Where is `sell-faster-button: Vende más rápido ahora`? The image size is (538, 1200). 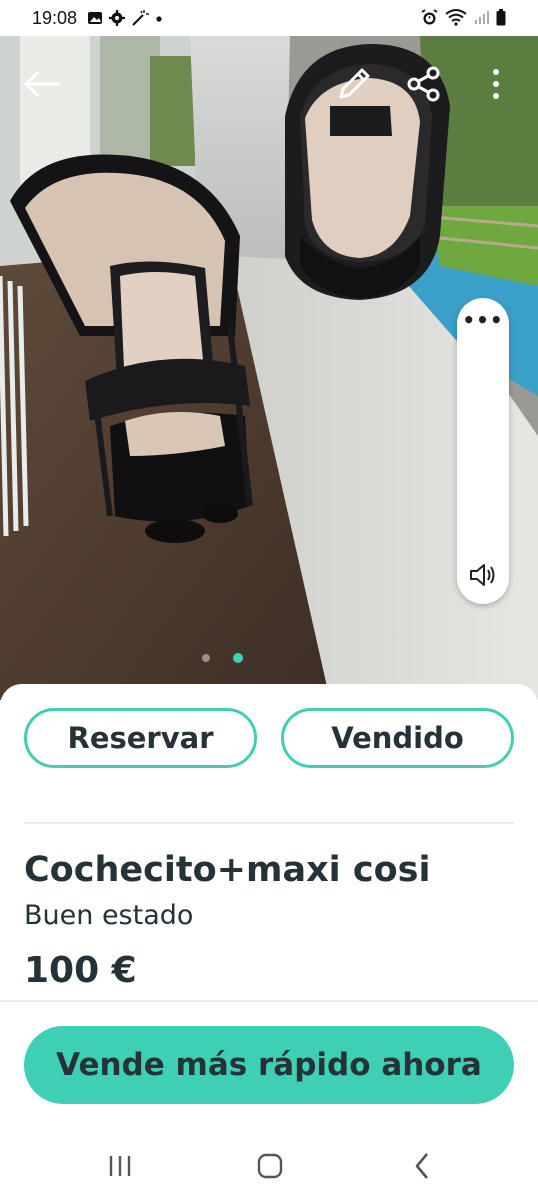 sell-faster-button: Vende más rápido ahora is located at coordinates (269, 1065).